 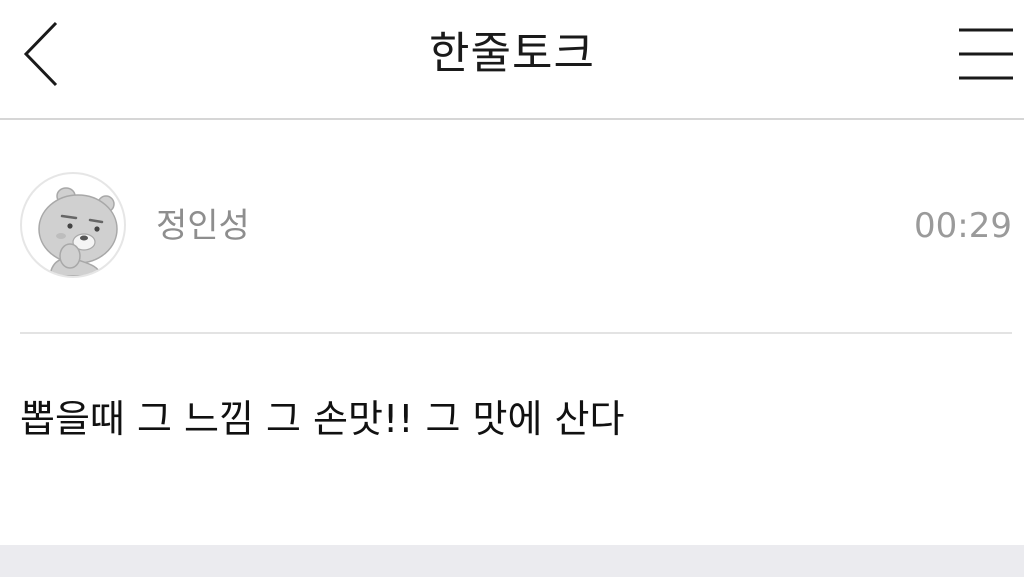 I want to click on menu-button, so click(x=986, y=54).